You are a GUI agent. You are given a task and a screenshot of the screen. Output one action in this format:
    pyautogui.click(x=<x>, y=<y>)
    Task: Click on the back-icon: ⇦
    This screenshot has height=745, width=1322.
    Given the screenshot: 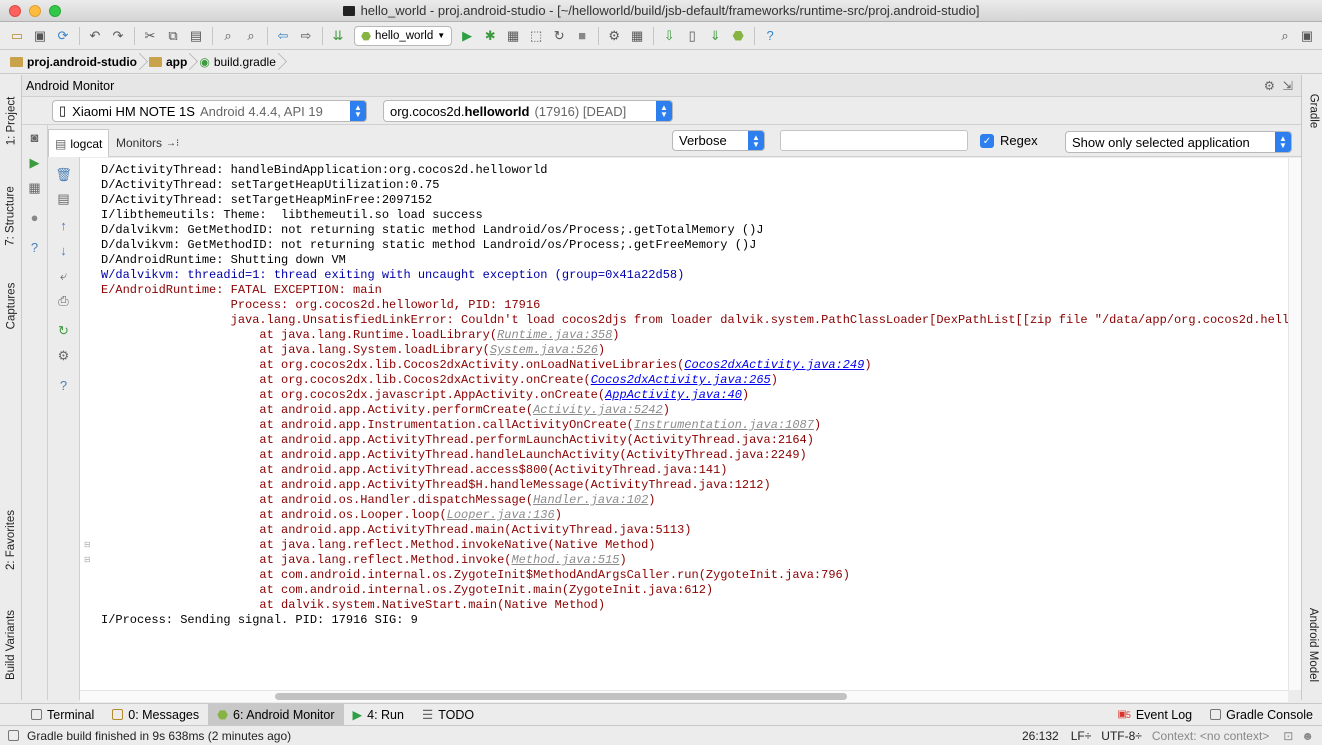 What is the action you would take?
    pyautogui.click(x=283, y=36)
    